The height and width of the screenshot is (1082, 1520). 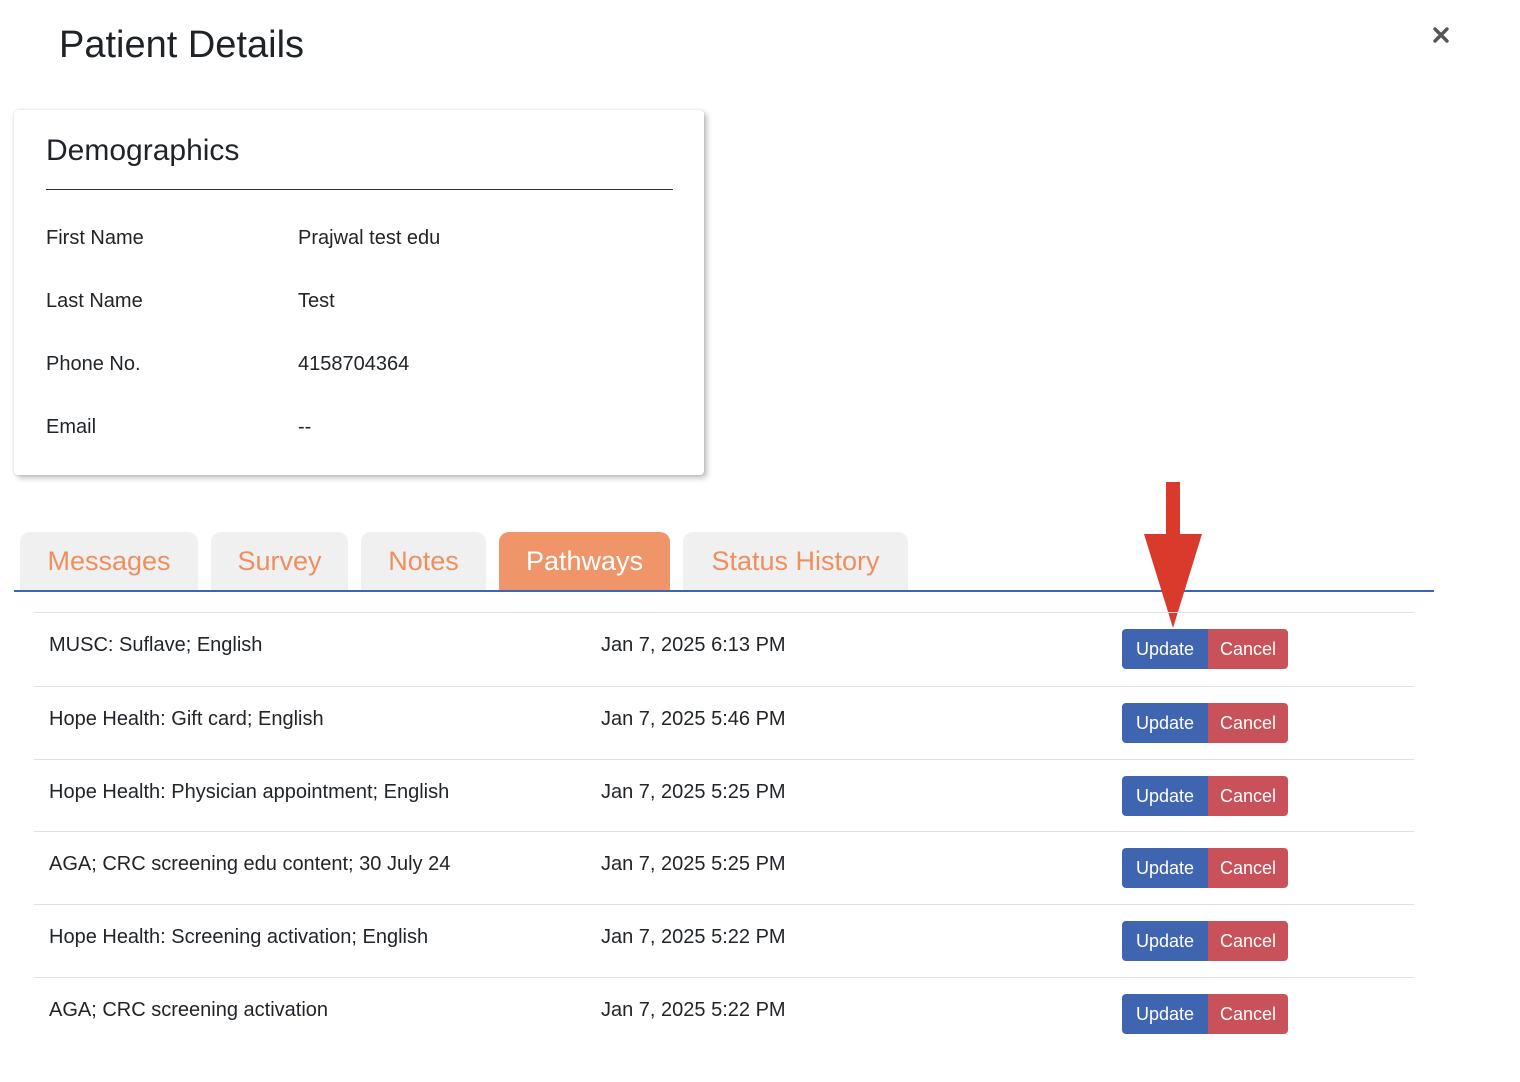 What do you see at coordinates (305, 427) in the screenshot?
I see `field-value: --` at bounding box center [305, 427].